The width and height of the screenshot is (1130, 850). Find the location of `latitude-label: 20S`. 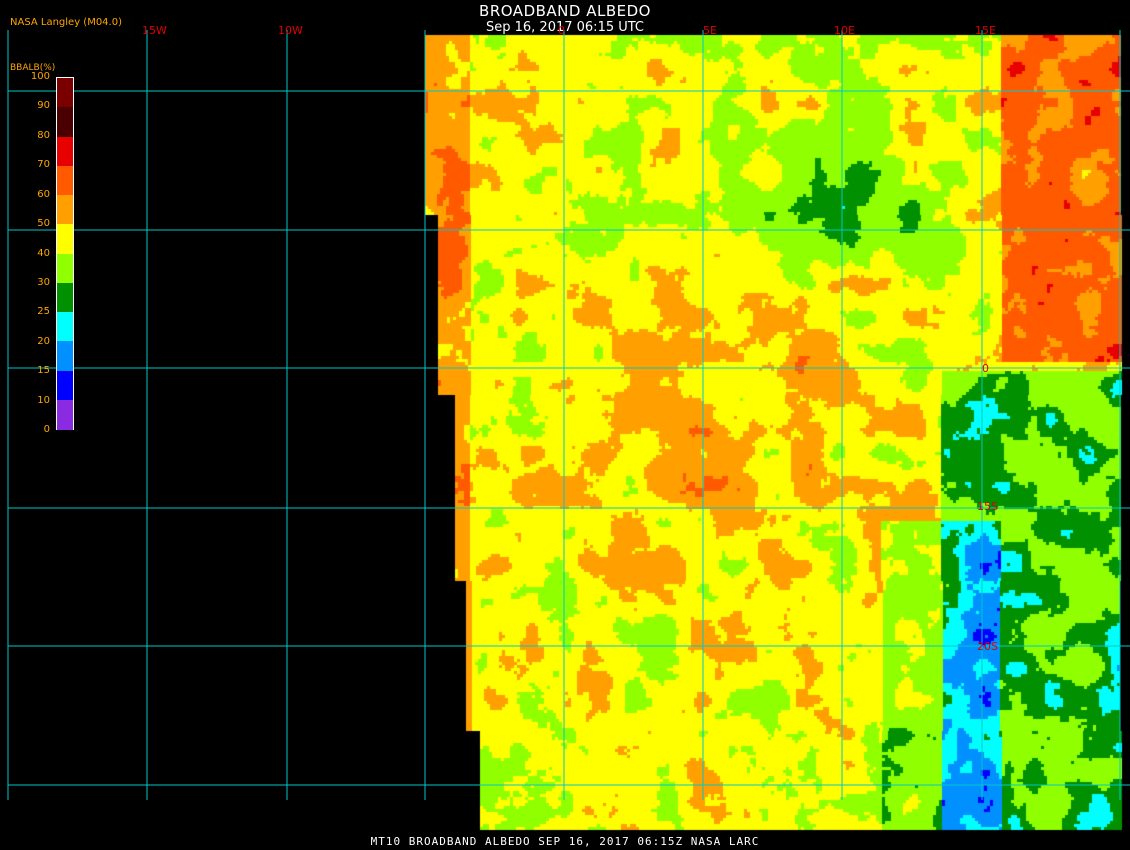

latitude-label: 20S is located at coordinates (987, 646).